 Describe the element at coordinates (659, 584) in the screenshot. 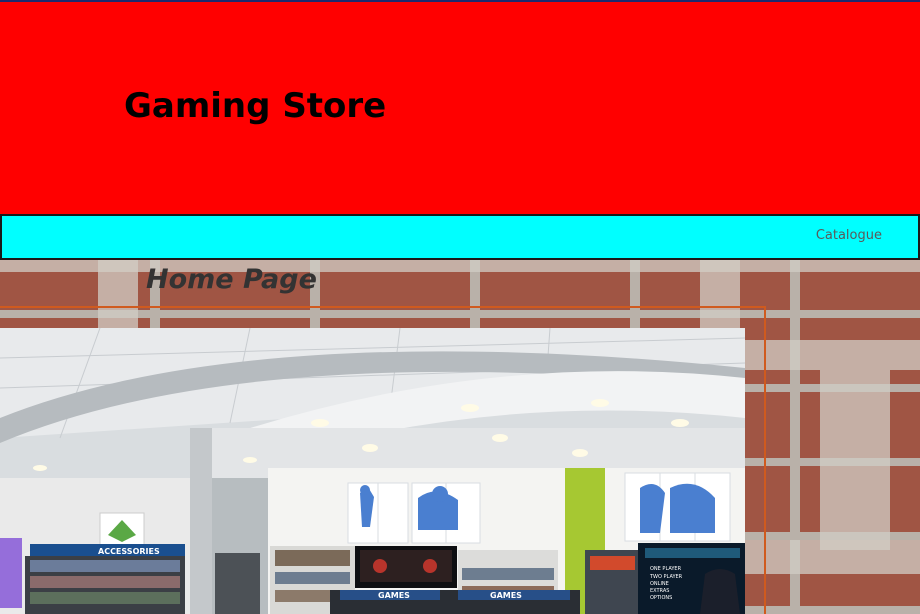

I see `screen-menu-item: ONLINE` at that location.